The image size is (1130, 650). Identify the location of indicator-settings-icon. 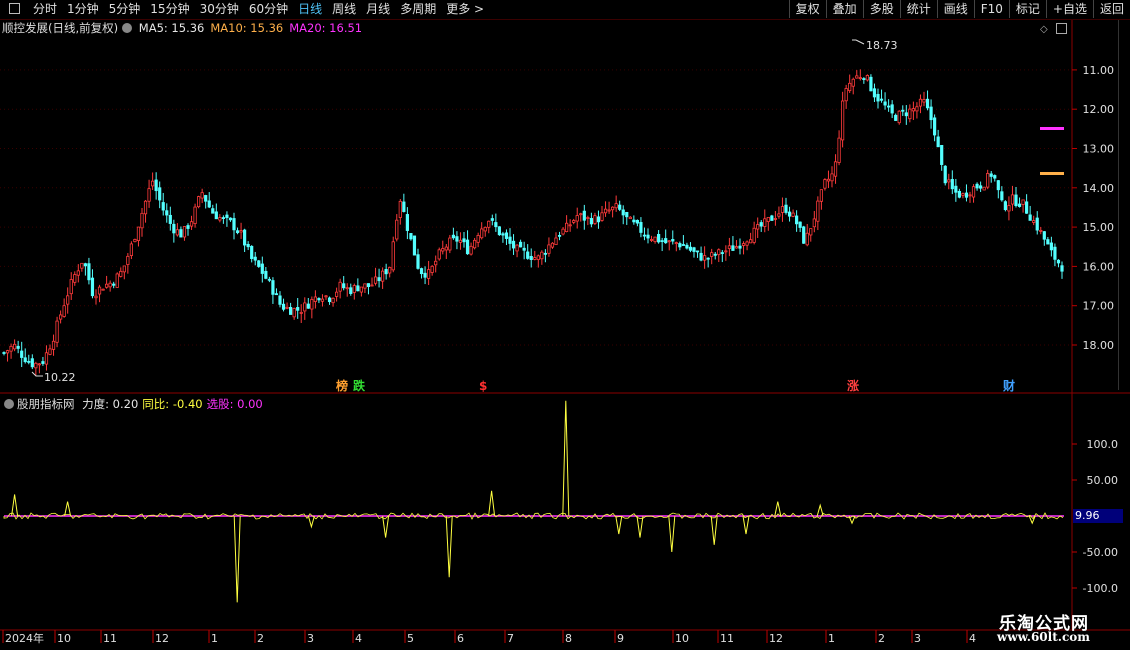
(9, 404).